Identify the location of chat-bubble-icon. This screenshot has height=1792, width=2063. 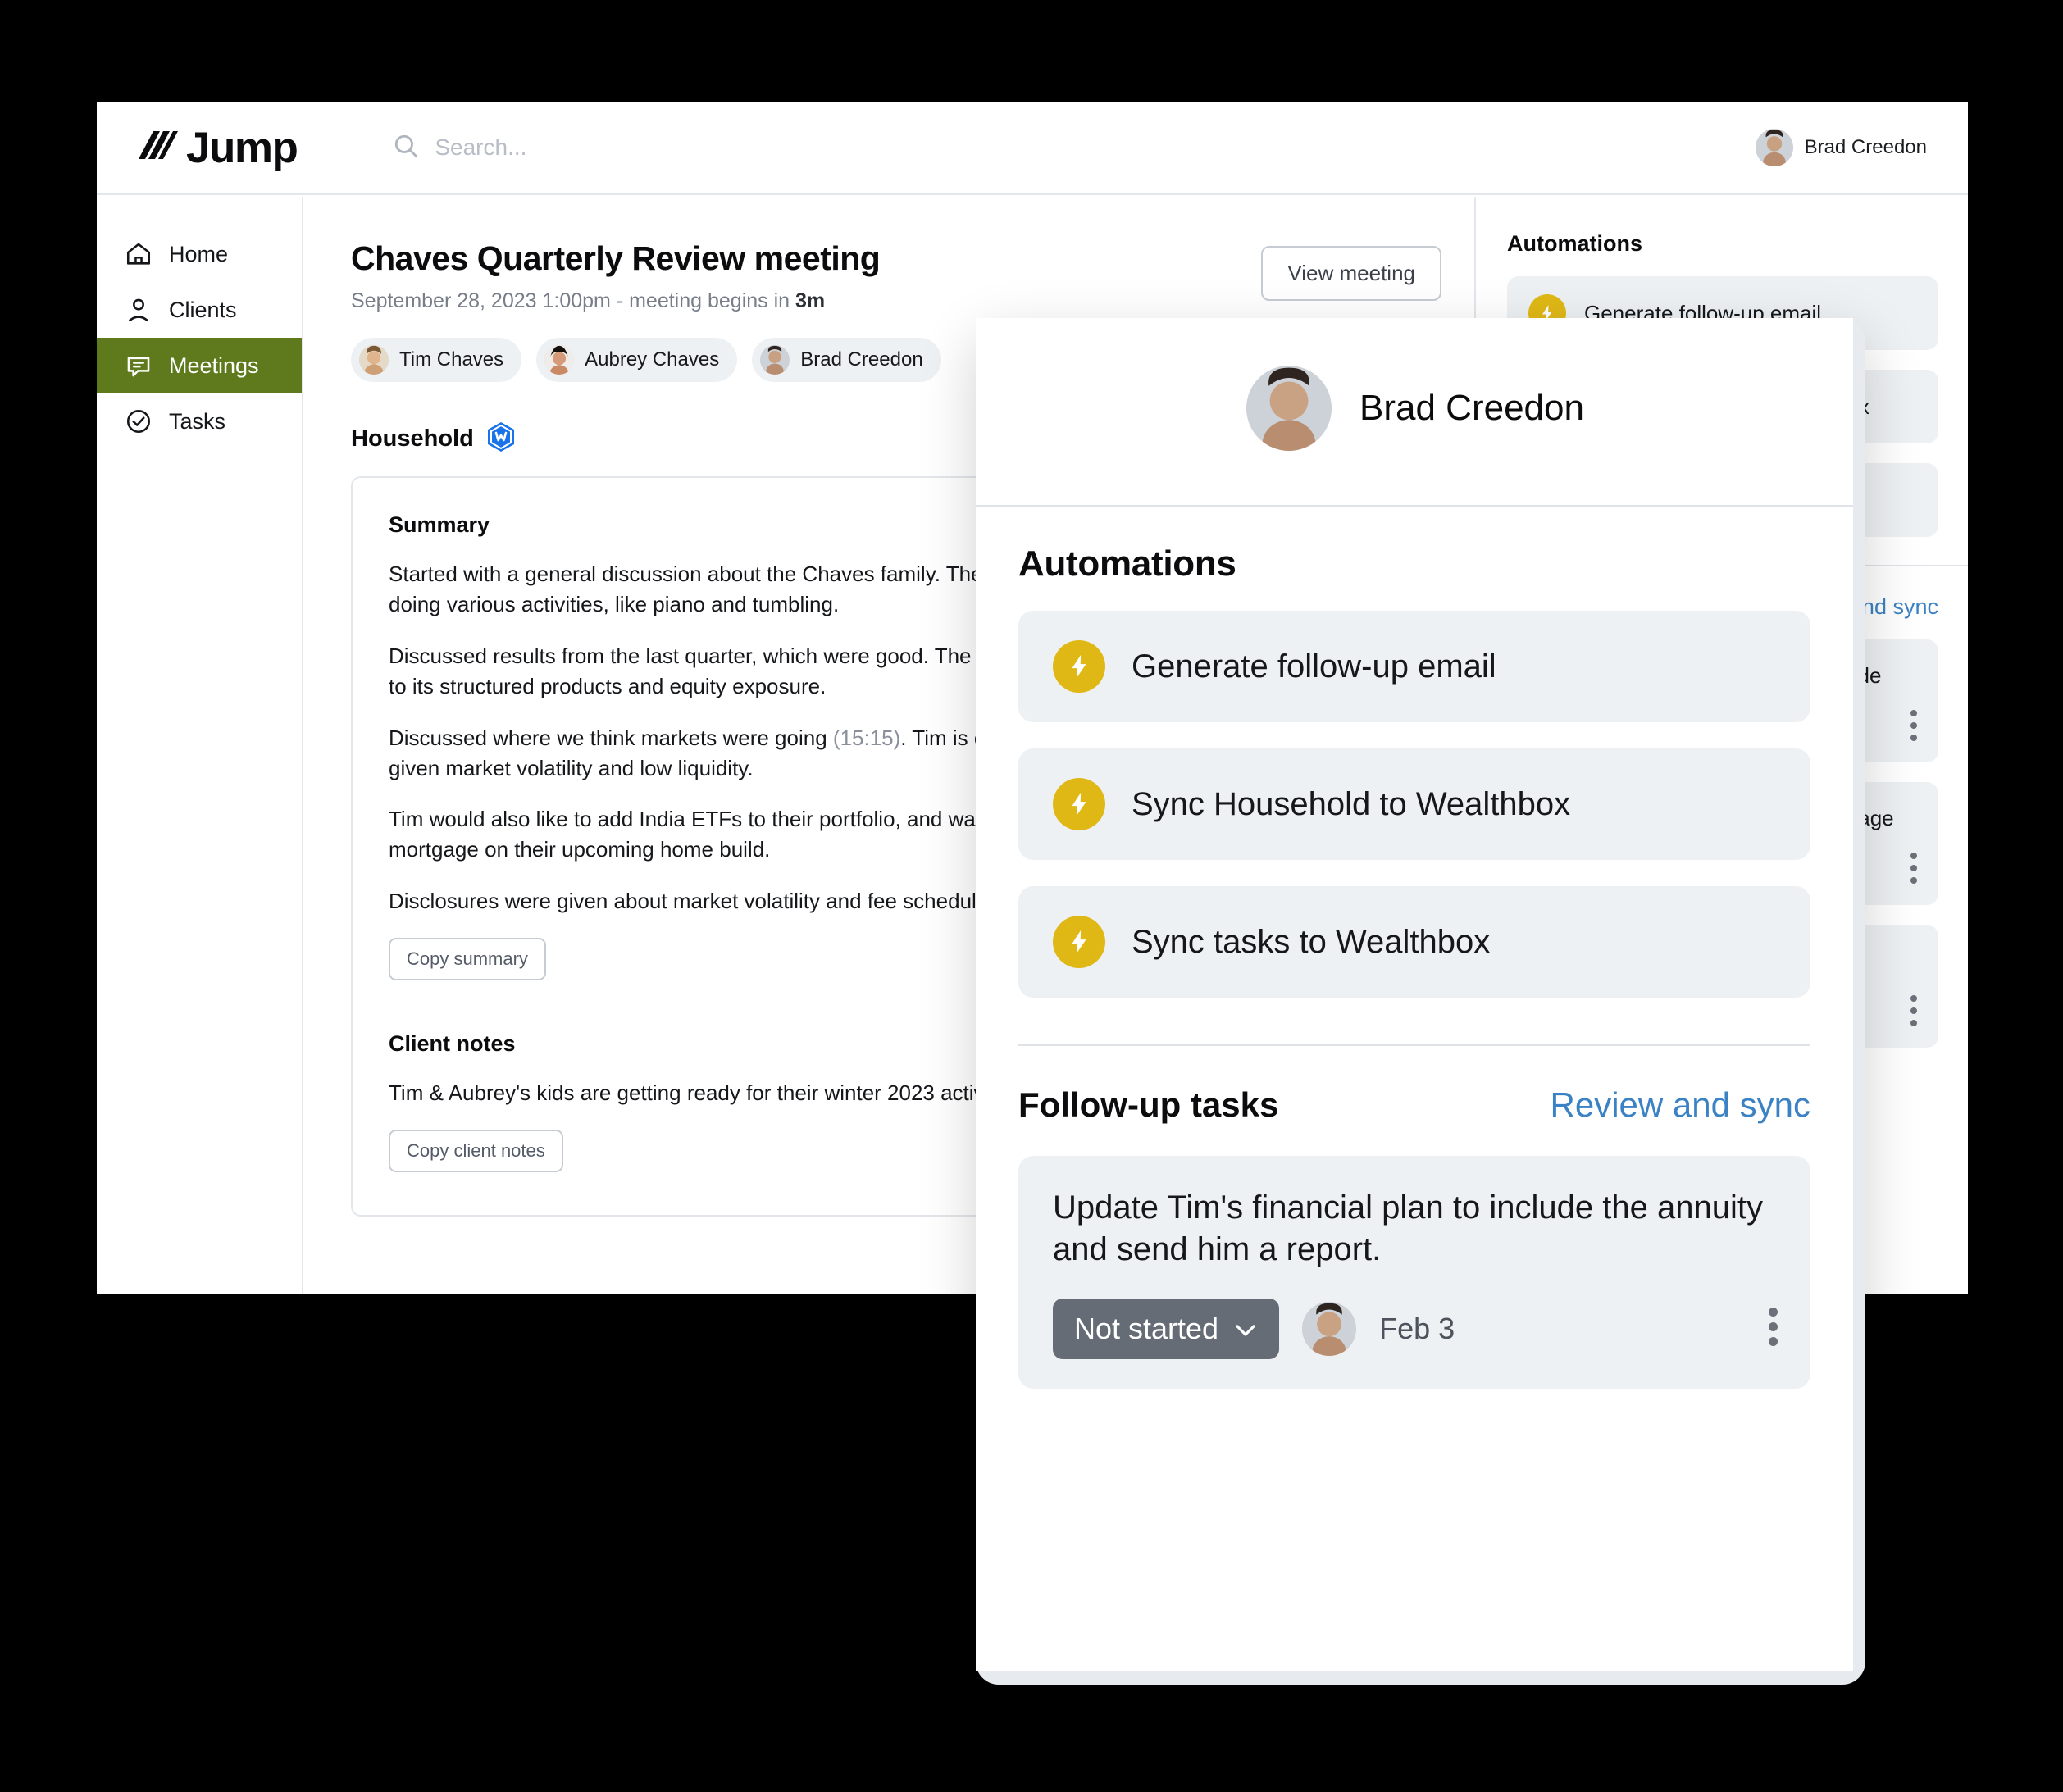
(139, 366).